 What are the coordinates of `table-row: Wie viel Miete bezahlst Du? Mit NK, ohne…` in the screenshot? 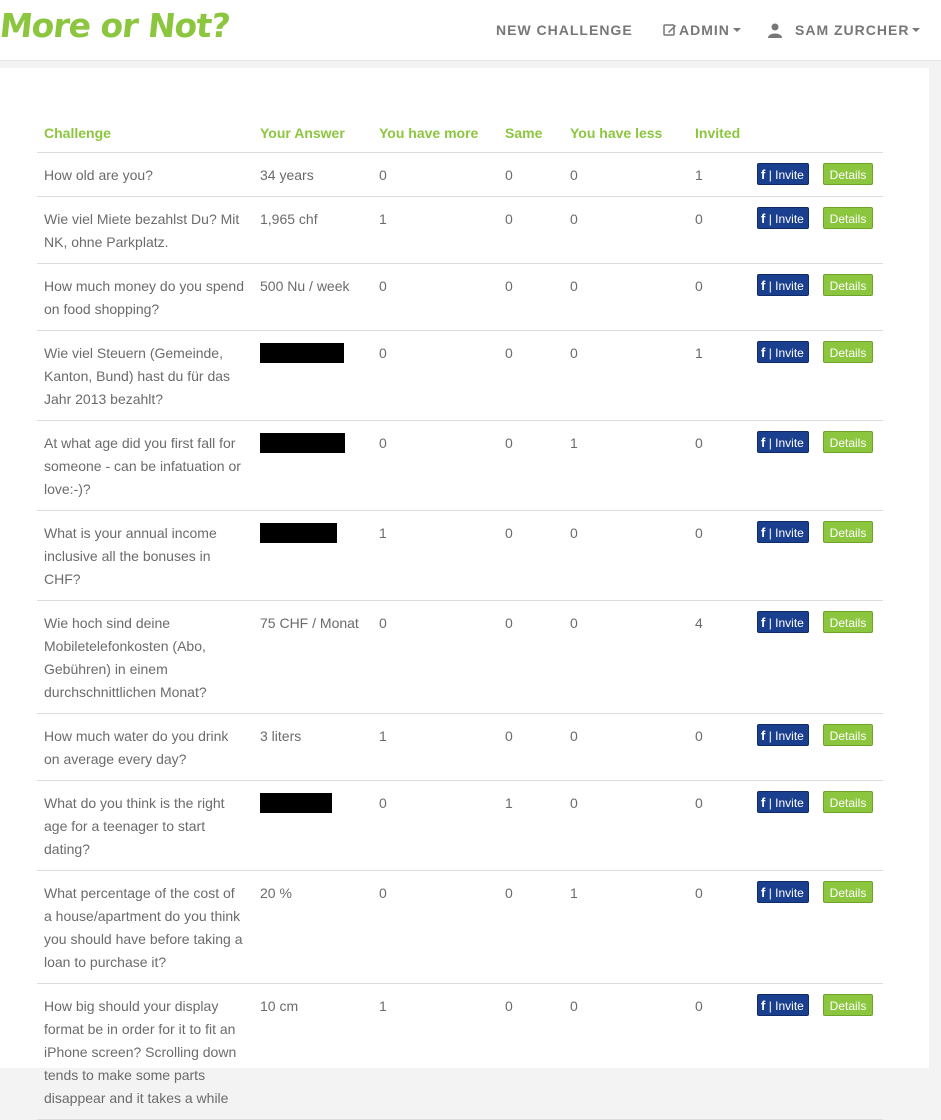 It's located at (460, 230).